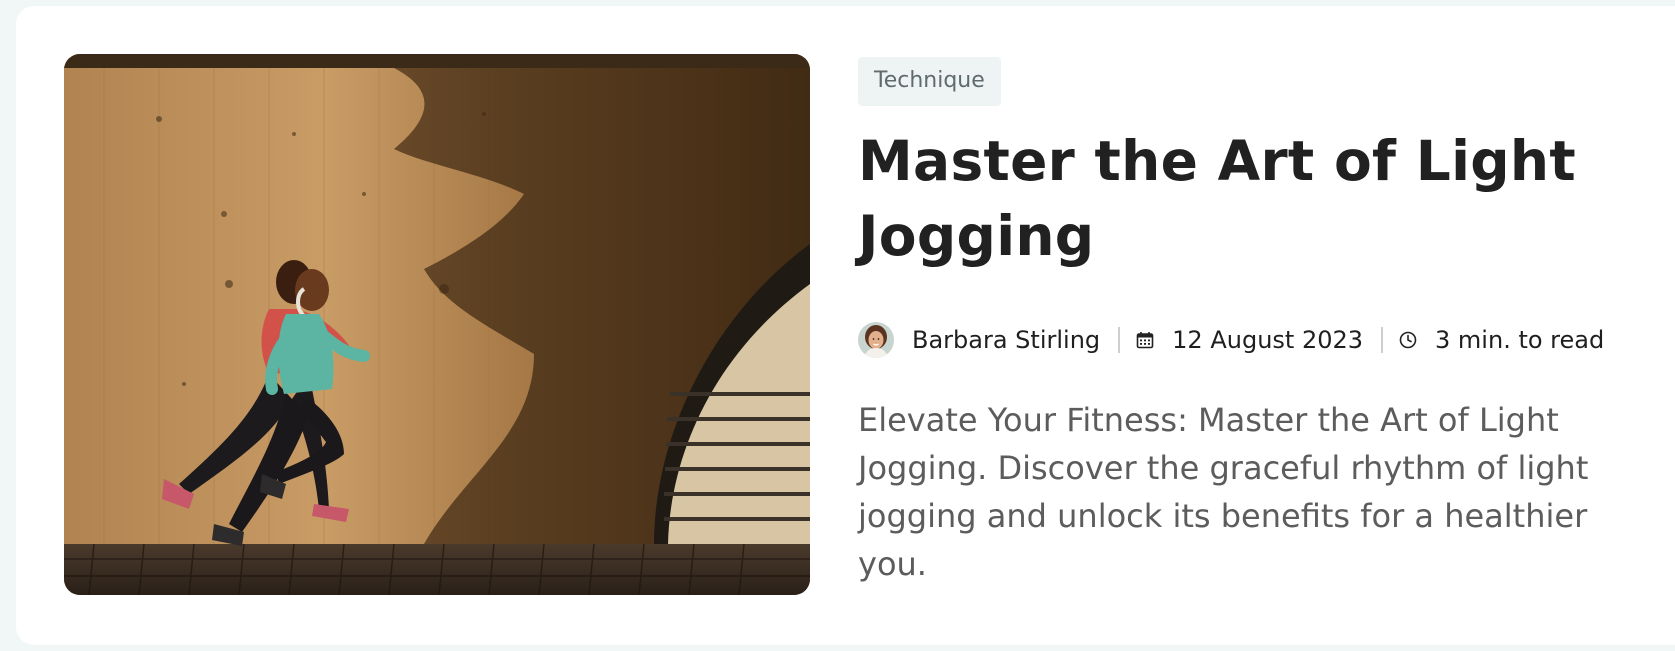  What do you see at coordinates (929, 81) in the screenshot?
I see `category-tag: Technique` at bounding box center [929, 81].